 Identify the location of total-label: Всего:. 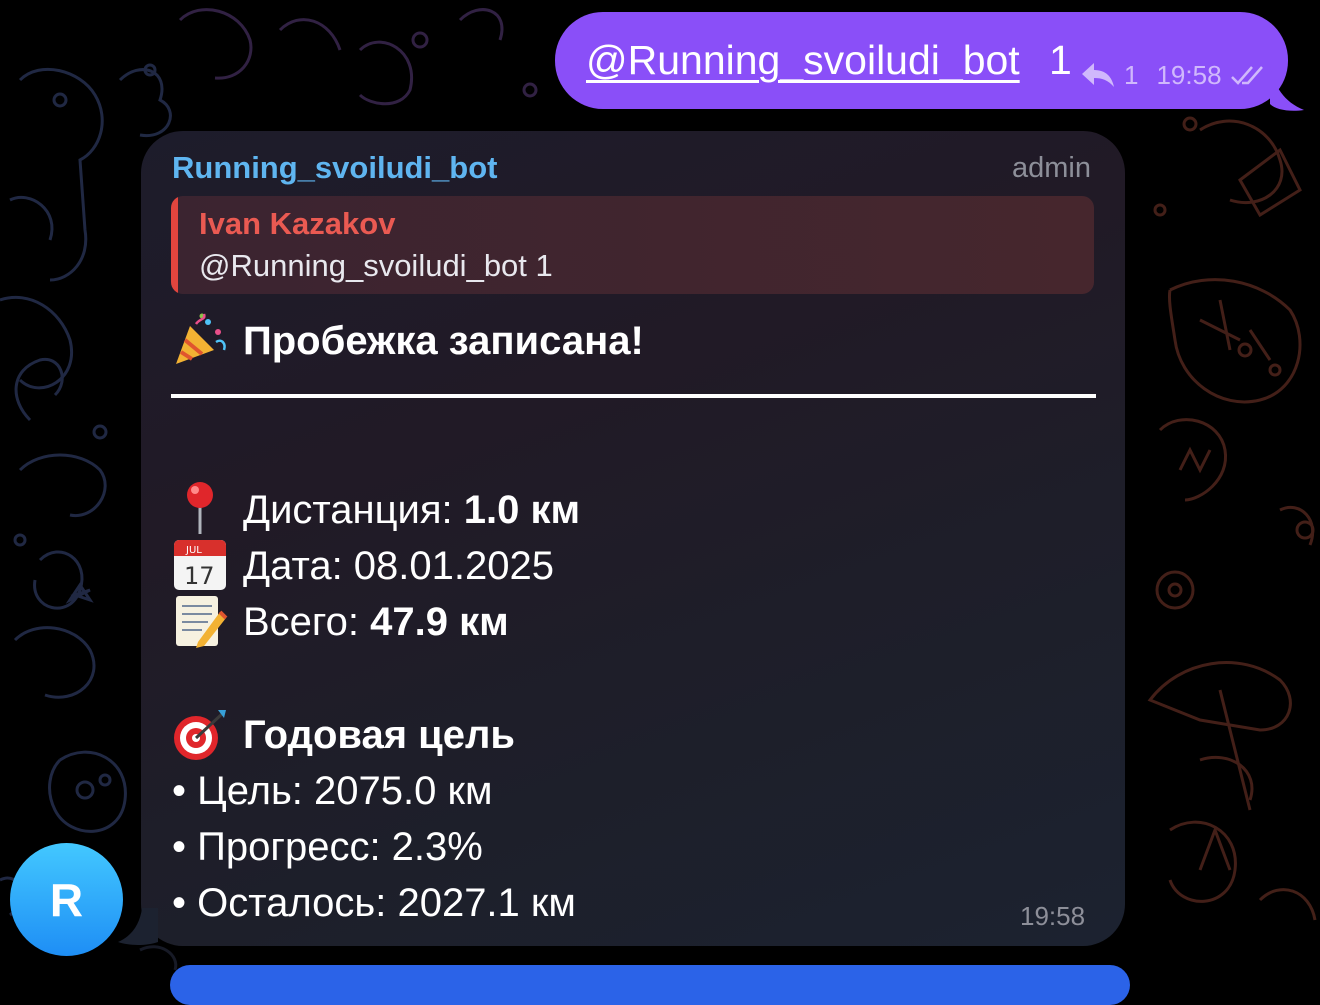
(307, 622).